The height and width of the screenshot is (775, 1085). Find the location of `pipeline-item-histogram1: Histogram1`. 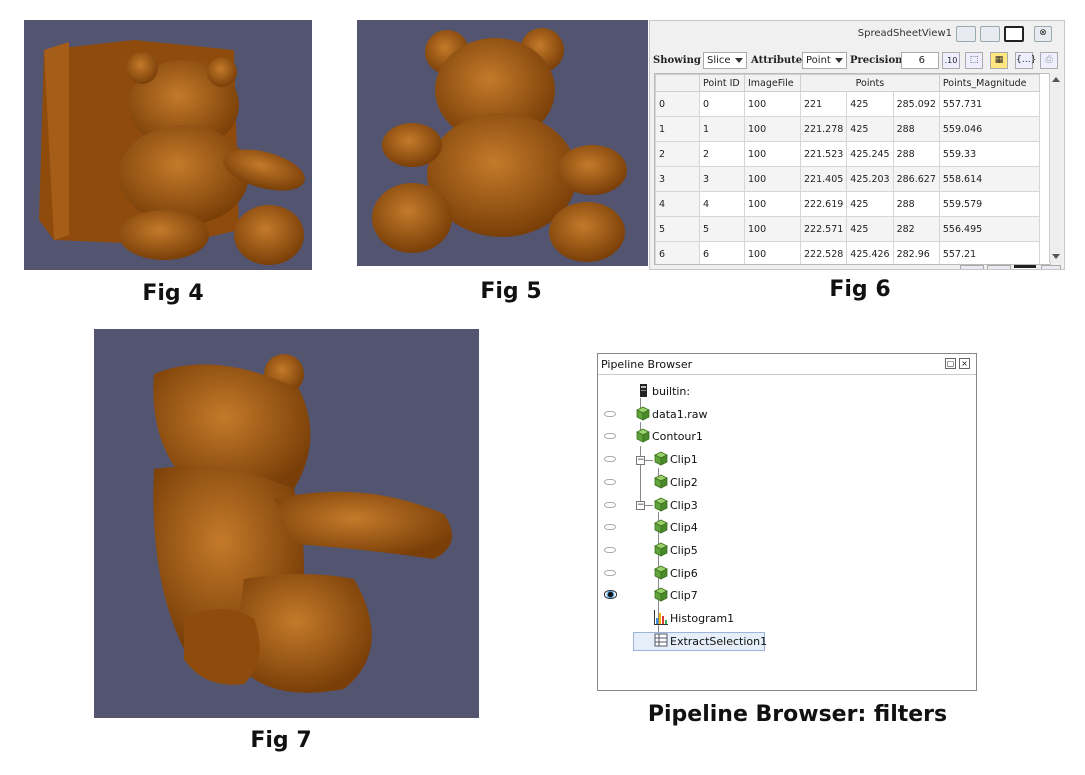

pipeline-item-histogram1: Histogram1 is located at coordinates (783, 618).